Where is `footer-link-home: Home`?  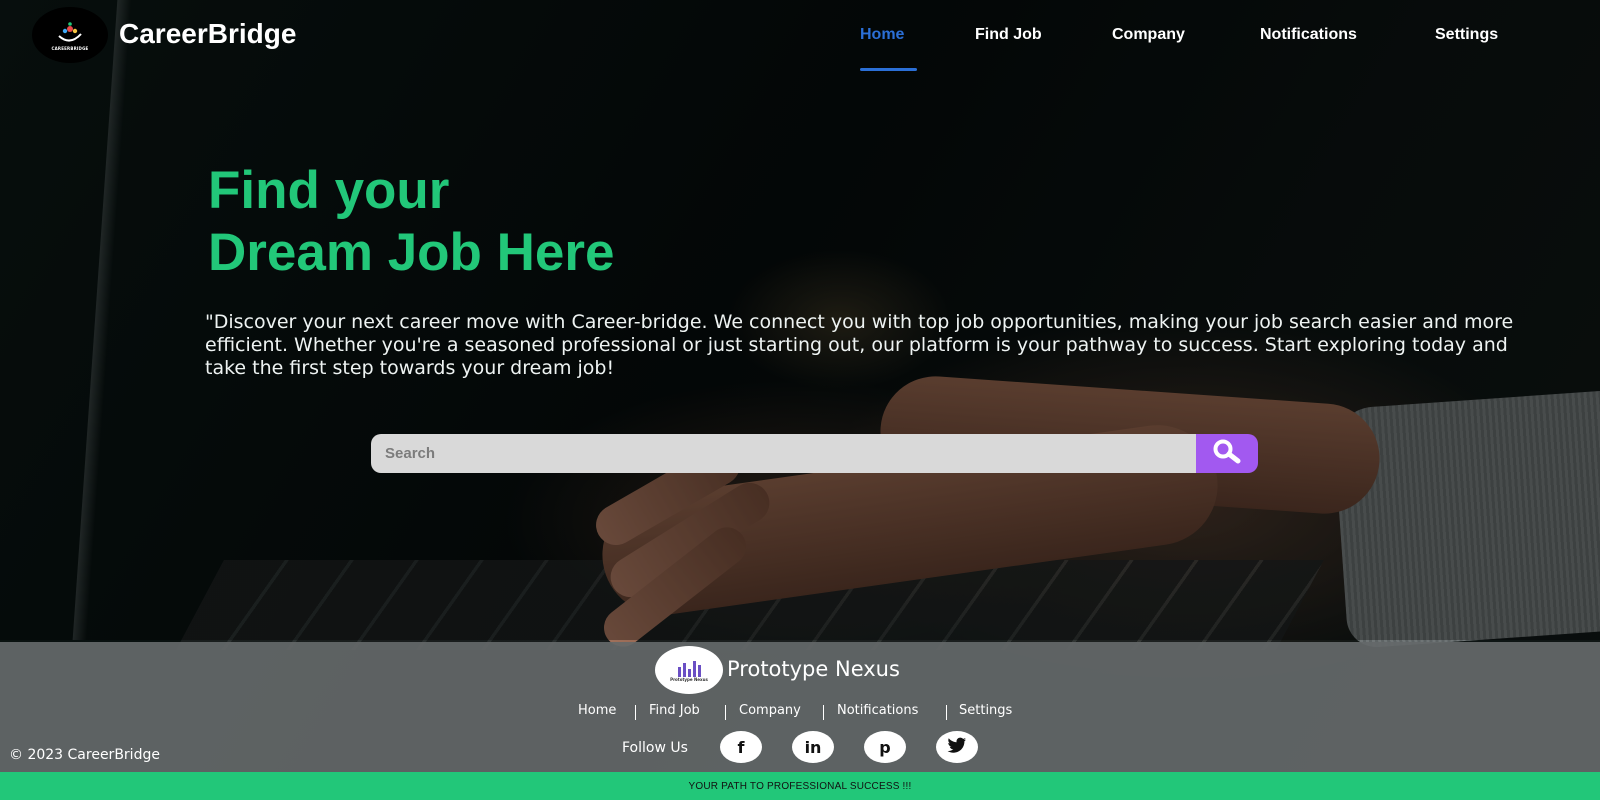 footer-link-home: Home is located at coordinates (597, 710).